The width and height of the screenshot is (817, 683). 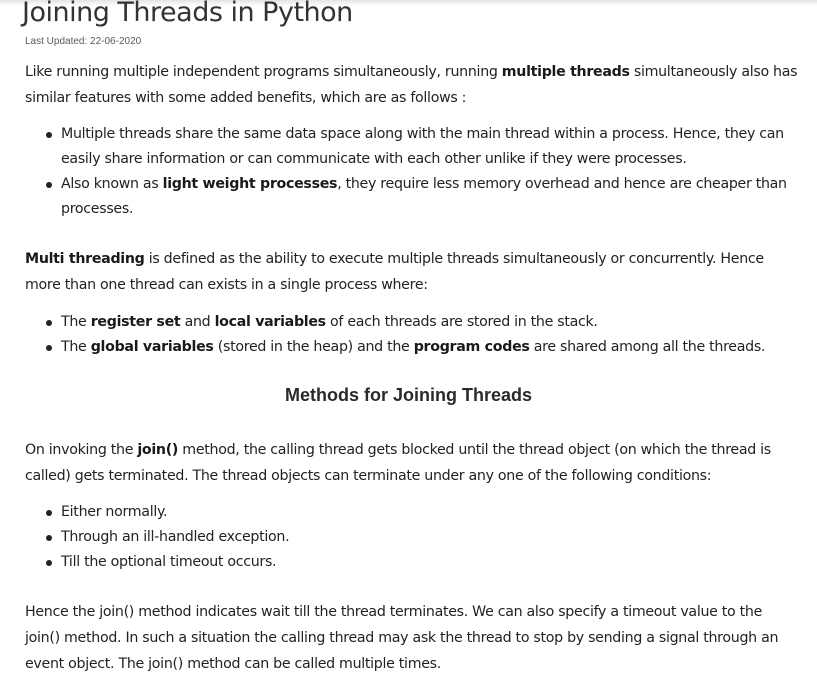 What do you see at coordinates (112, 184) in the screenshot?
I see `benefit-lightweight-pre: Also known as` at bounding box center [112, 184].